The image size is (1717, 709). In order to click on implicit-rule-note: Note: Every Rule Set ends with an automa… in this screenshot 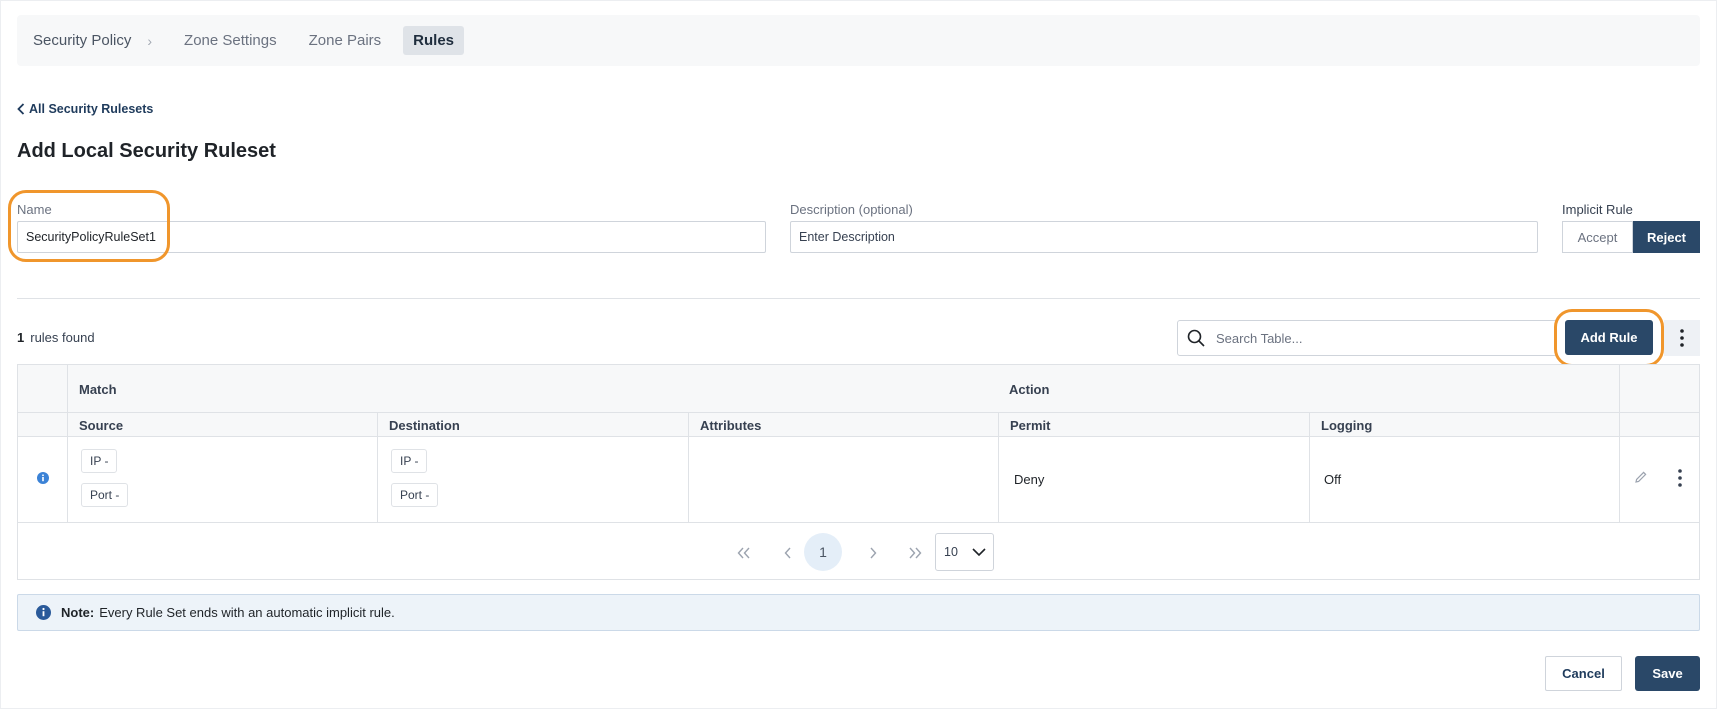, I will do `click(858, 612)`.